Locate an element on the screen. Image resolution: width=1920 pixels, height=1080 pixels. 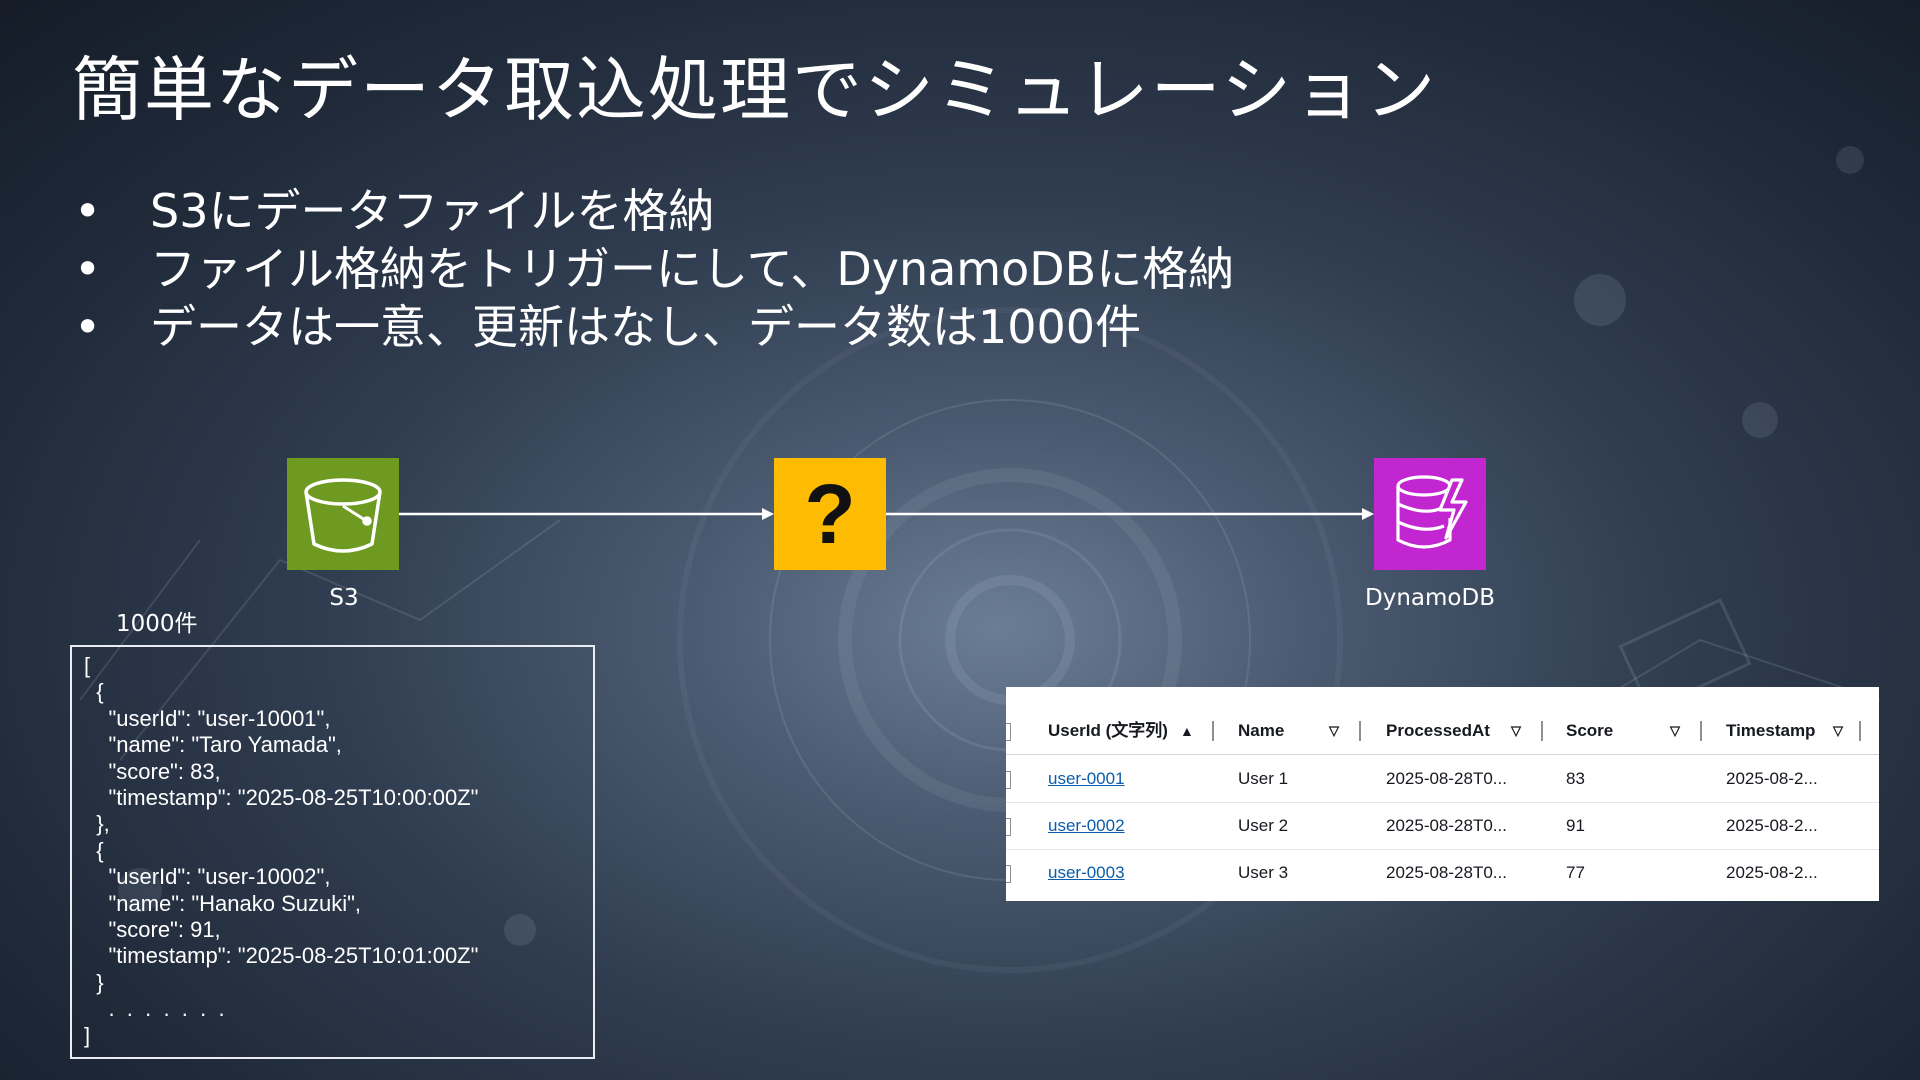
dynamodb-icon is located at coordinates (1432, 512).